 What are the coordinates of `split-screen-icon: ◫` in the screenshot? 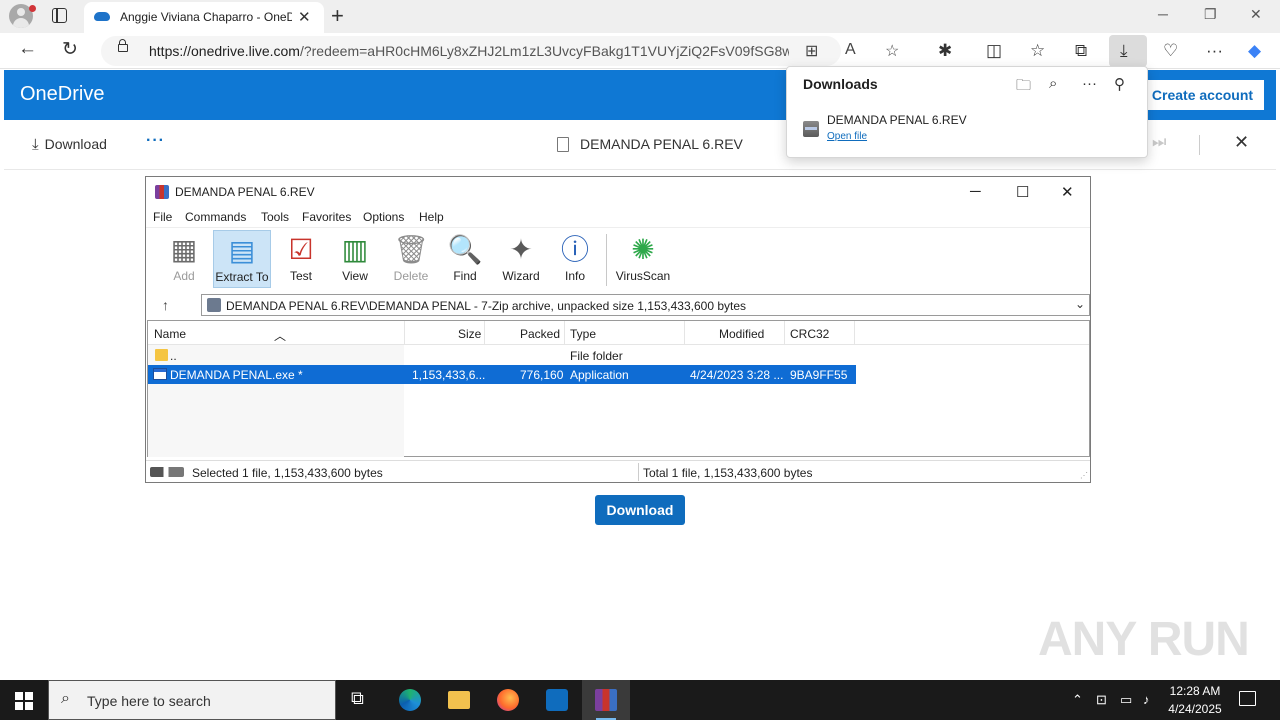 It's located at (994, 51).